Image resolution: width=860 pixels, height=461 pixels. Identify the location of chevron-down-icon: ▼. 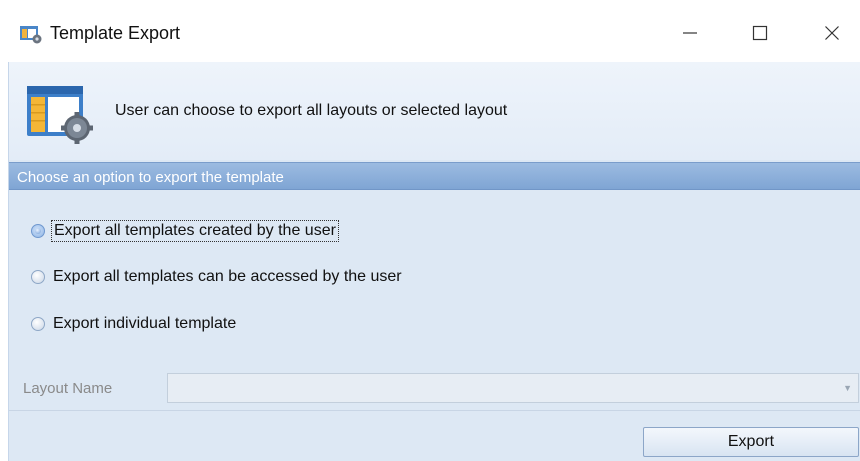
(847, 388).